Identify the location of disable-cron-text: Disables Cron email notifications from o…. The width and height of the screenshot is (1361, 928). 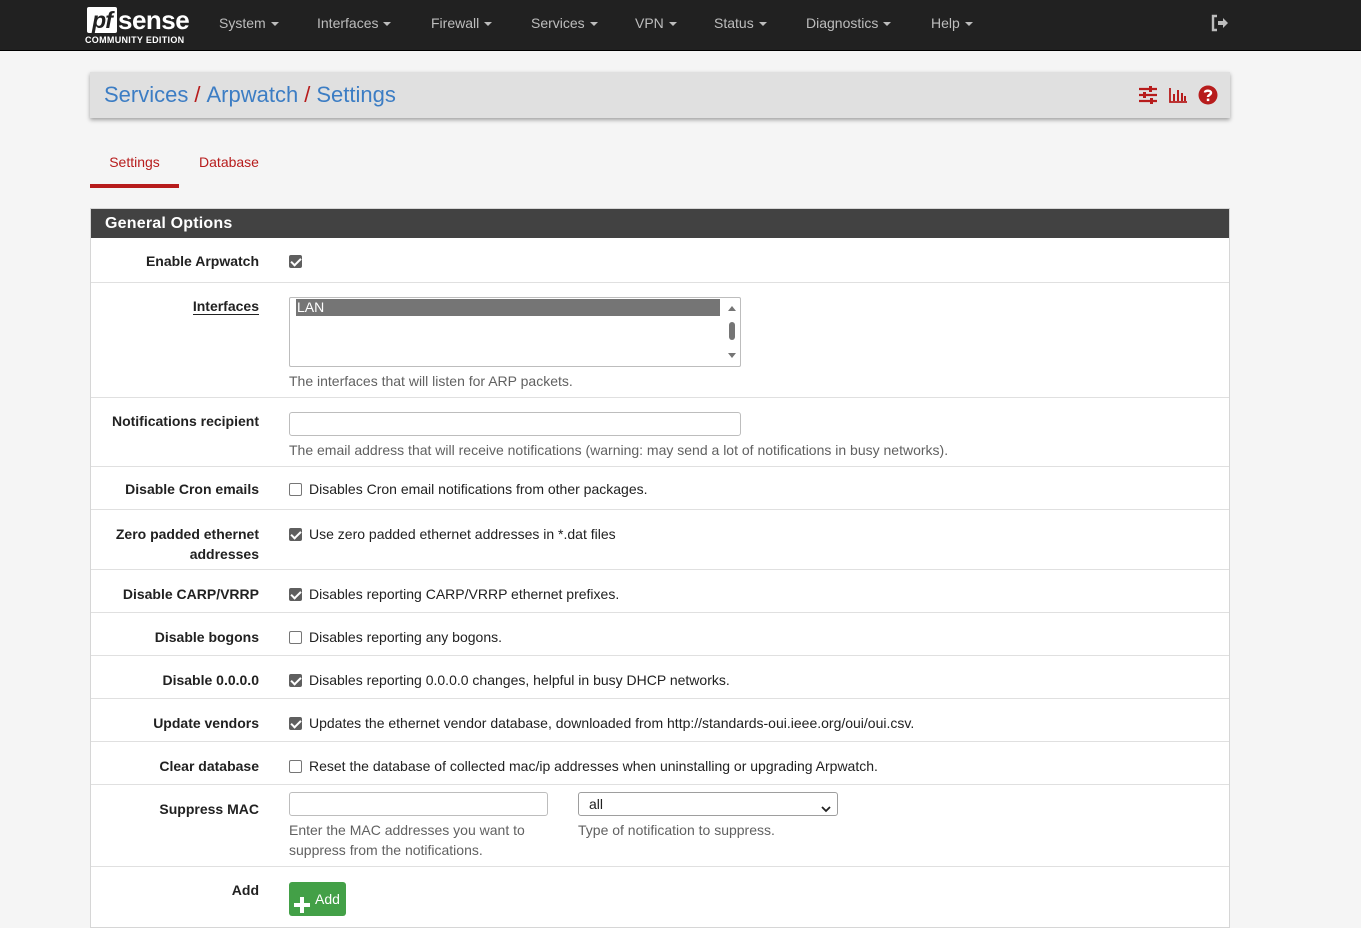
(478, 489).